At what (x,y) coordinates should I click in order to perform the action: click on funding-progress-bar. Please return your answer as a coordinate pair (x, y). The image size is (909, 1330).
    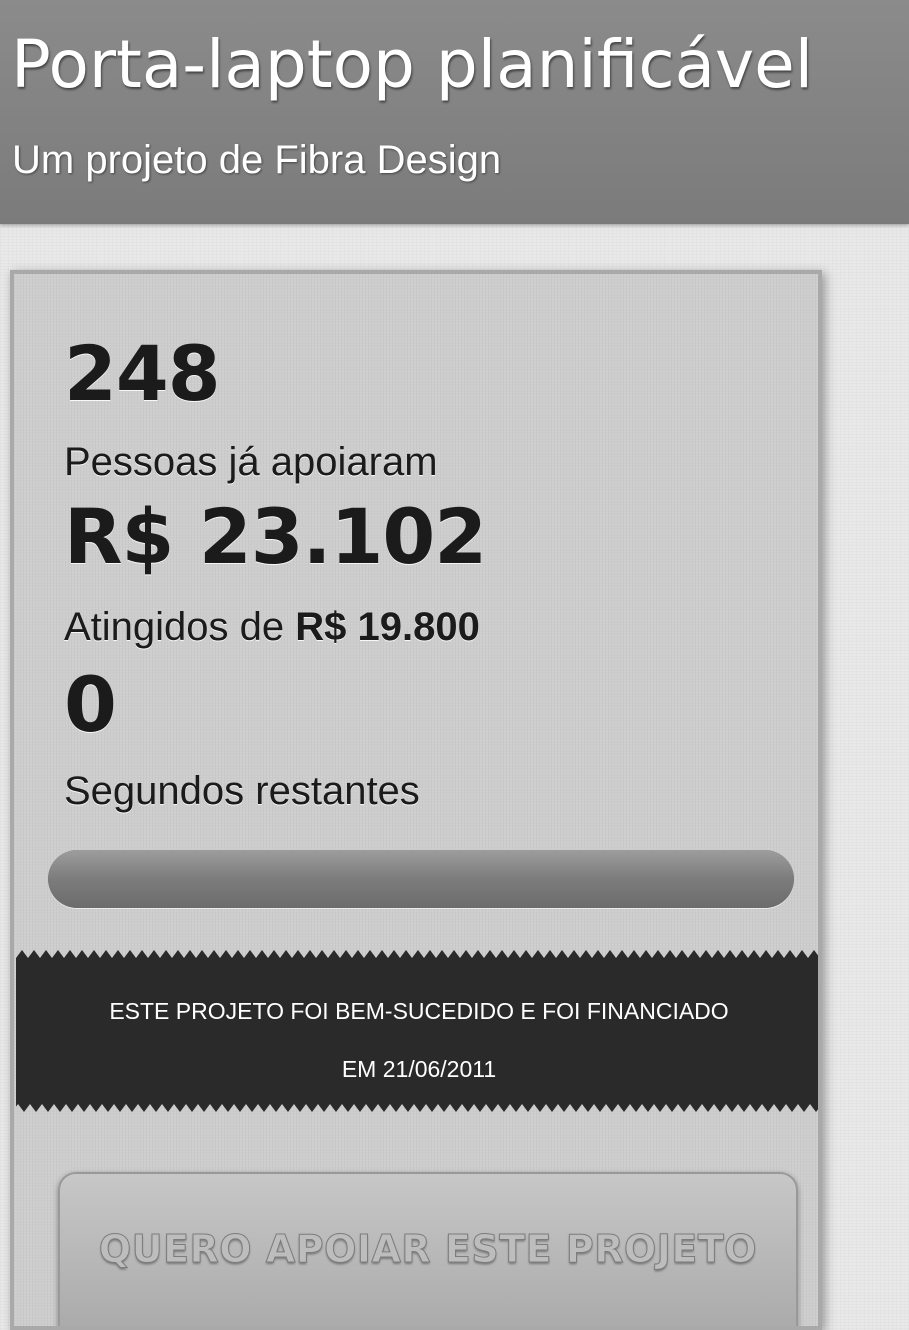
    Looking at the image, I should click on (421, 879).